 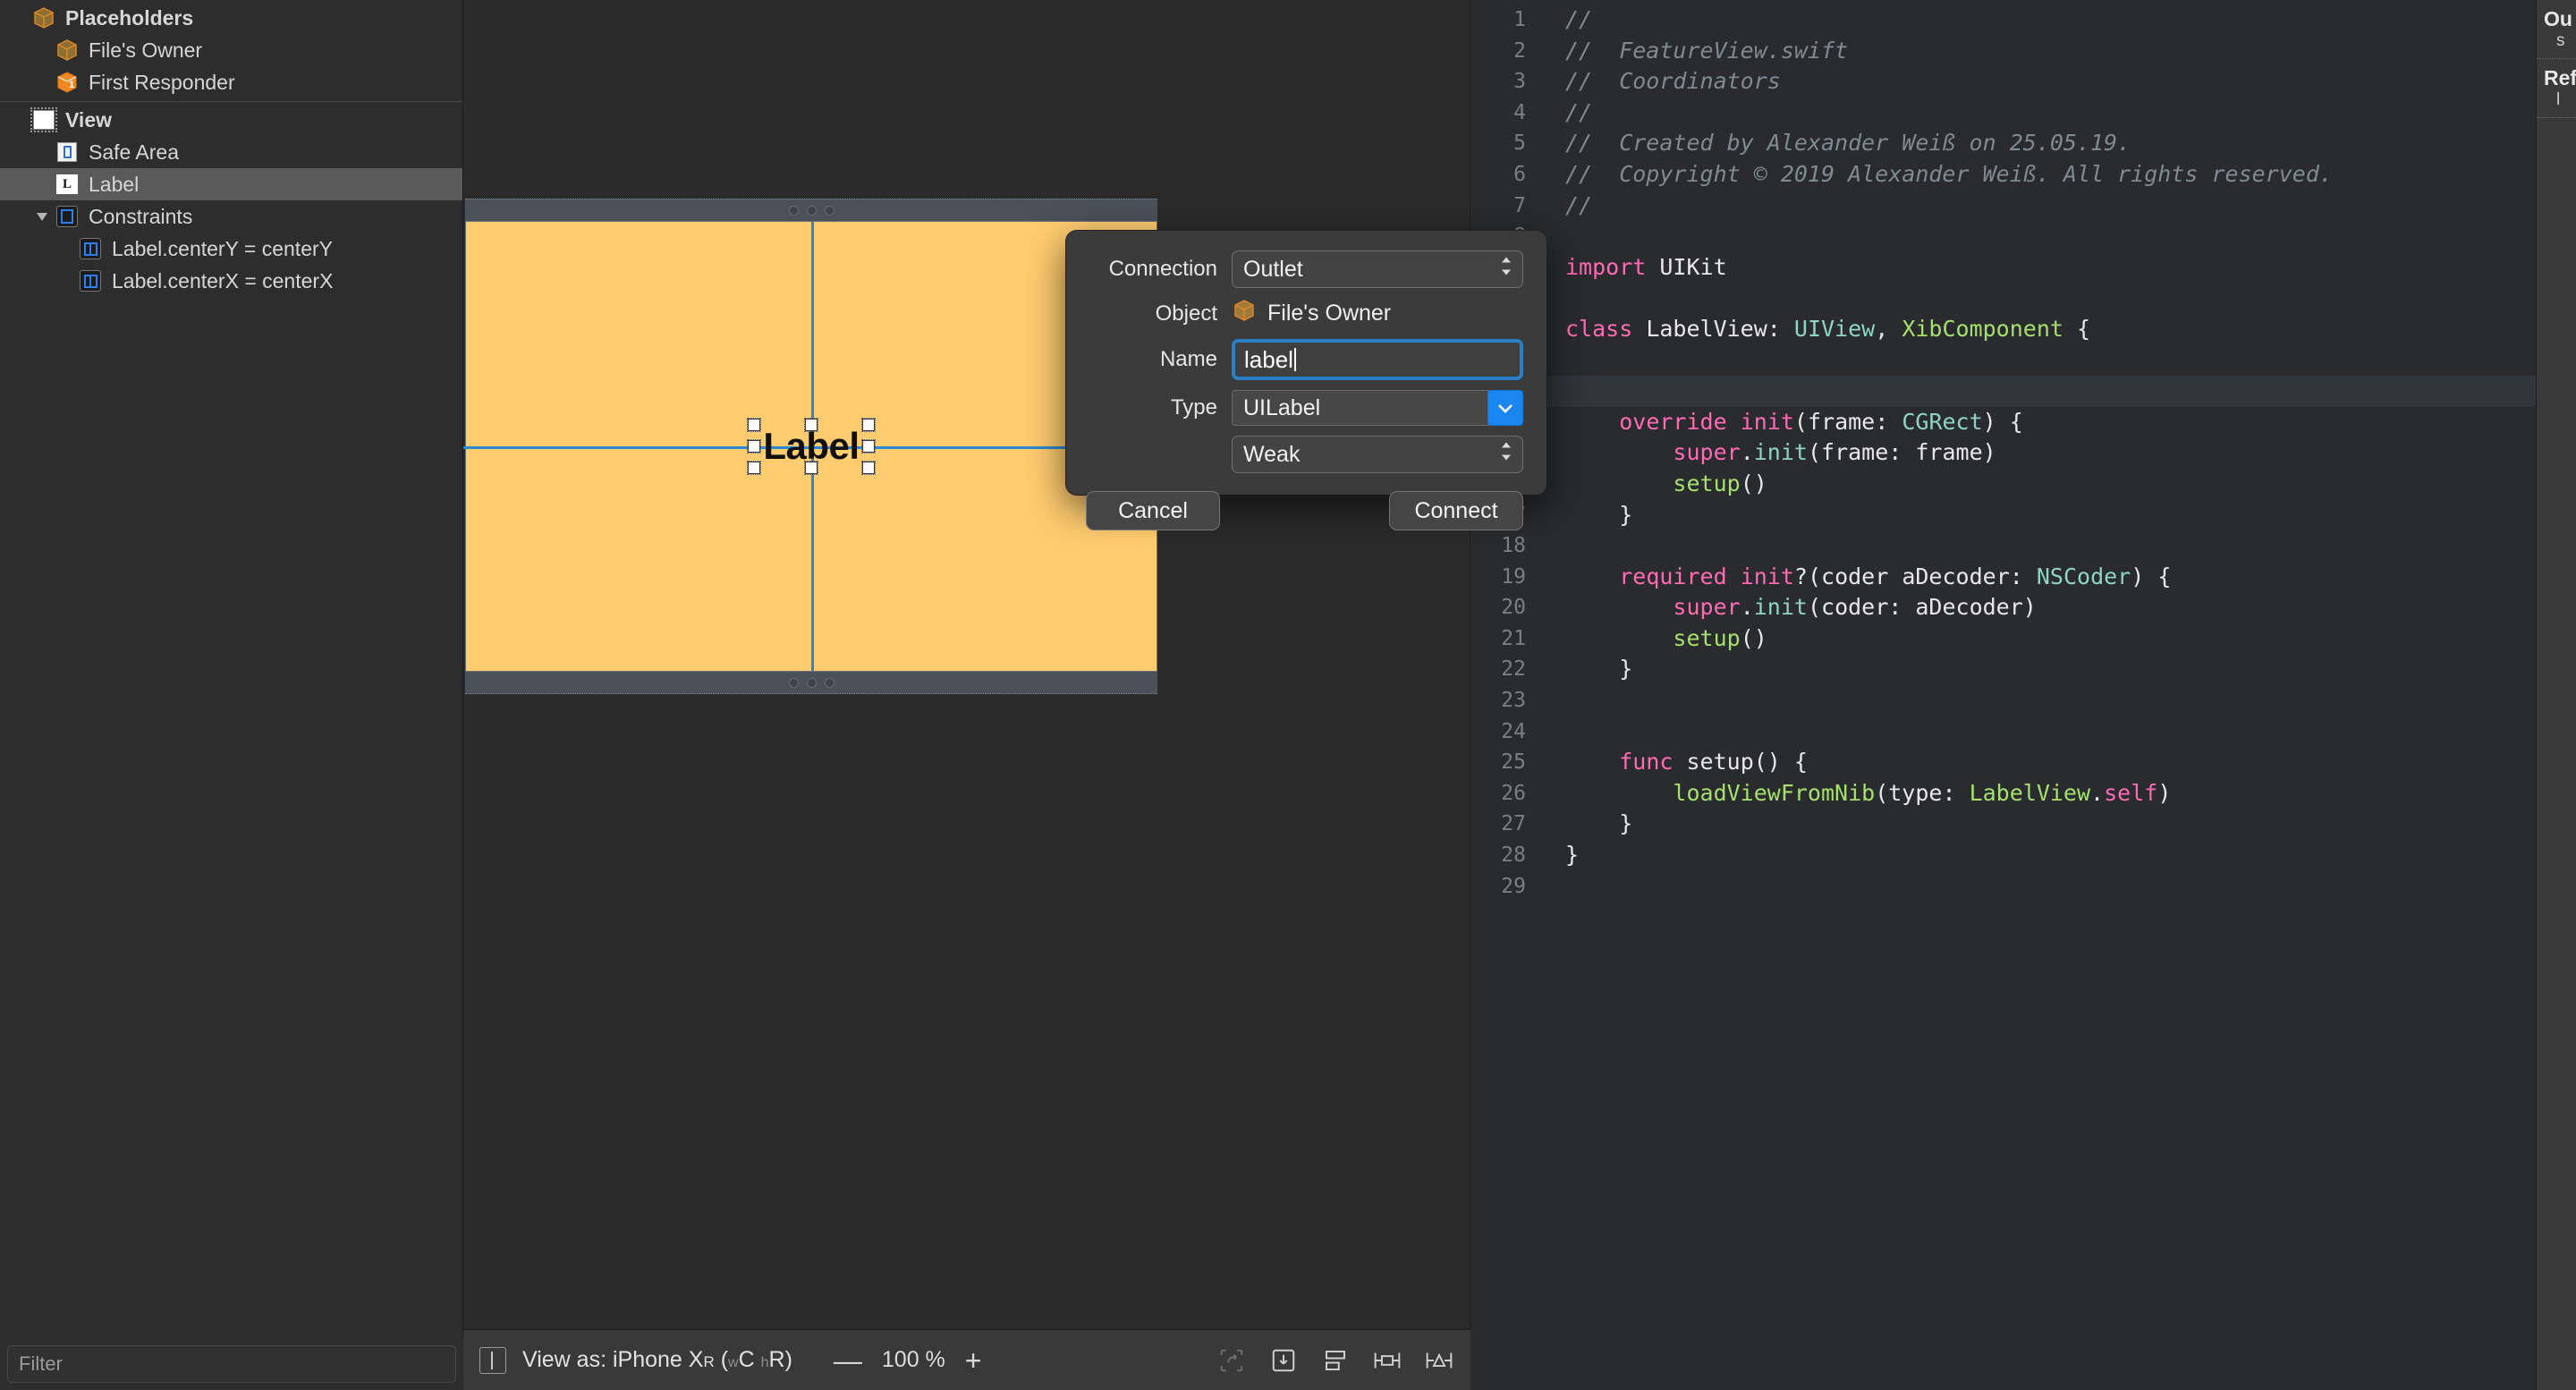 What do you see at coordinates (1377, 269) in the screenshot?
I see `connection-popup: Outlet` at bounding box center [1377, 269].